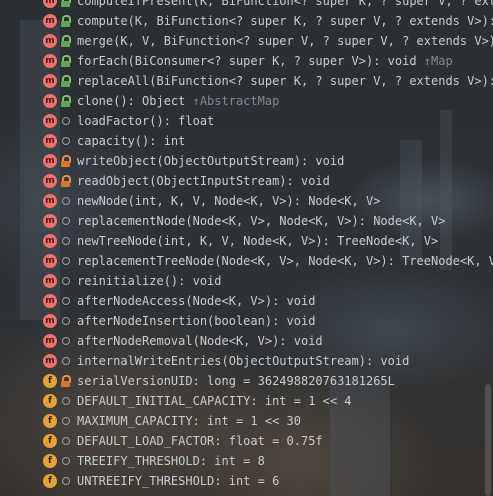  I want to click on member-signature: reinitialize(): void, so click(149, 281).